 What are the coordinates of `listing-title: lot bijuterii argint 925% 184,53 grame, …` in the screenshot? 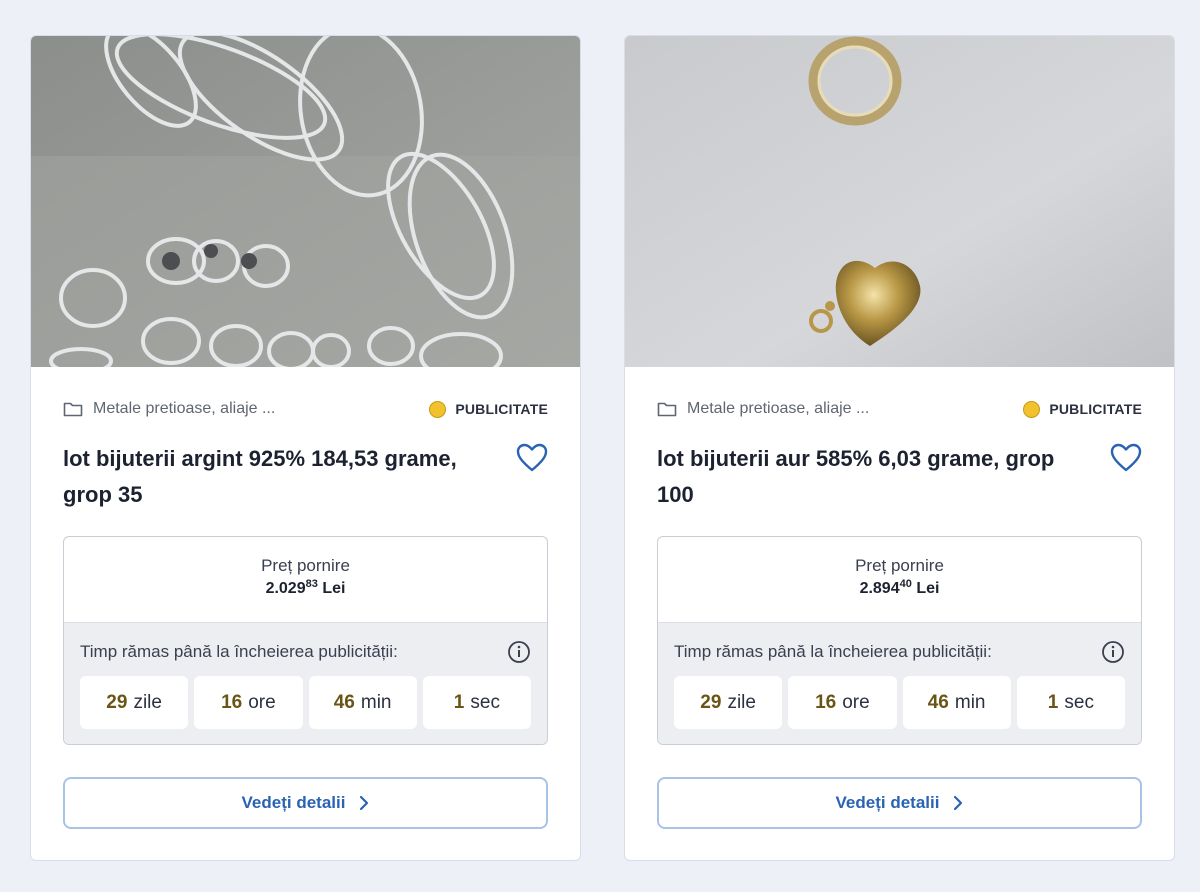 It's located at (278, 477).